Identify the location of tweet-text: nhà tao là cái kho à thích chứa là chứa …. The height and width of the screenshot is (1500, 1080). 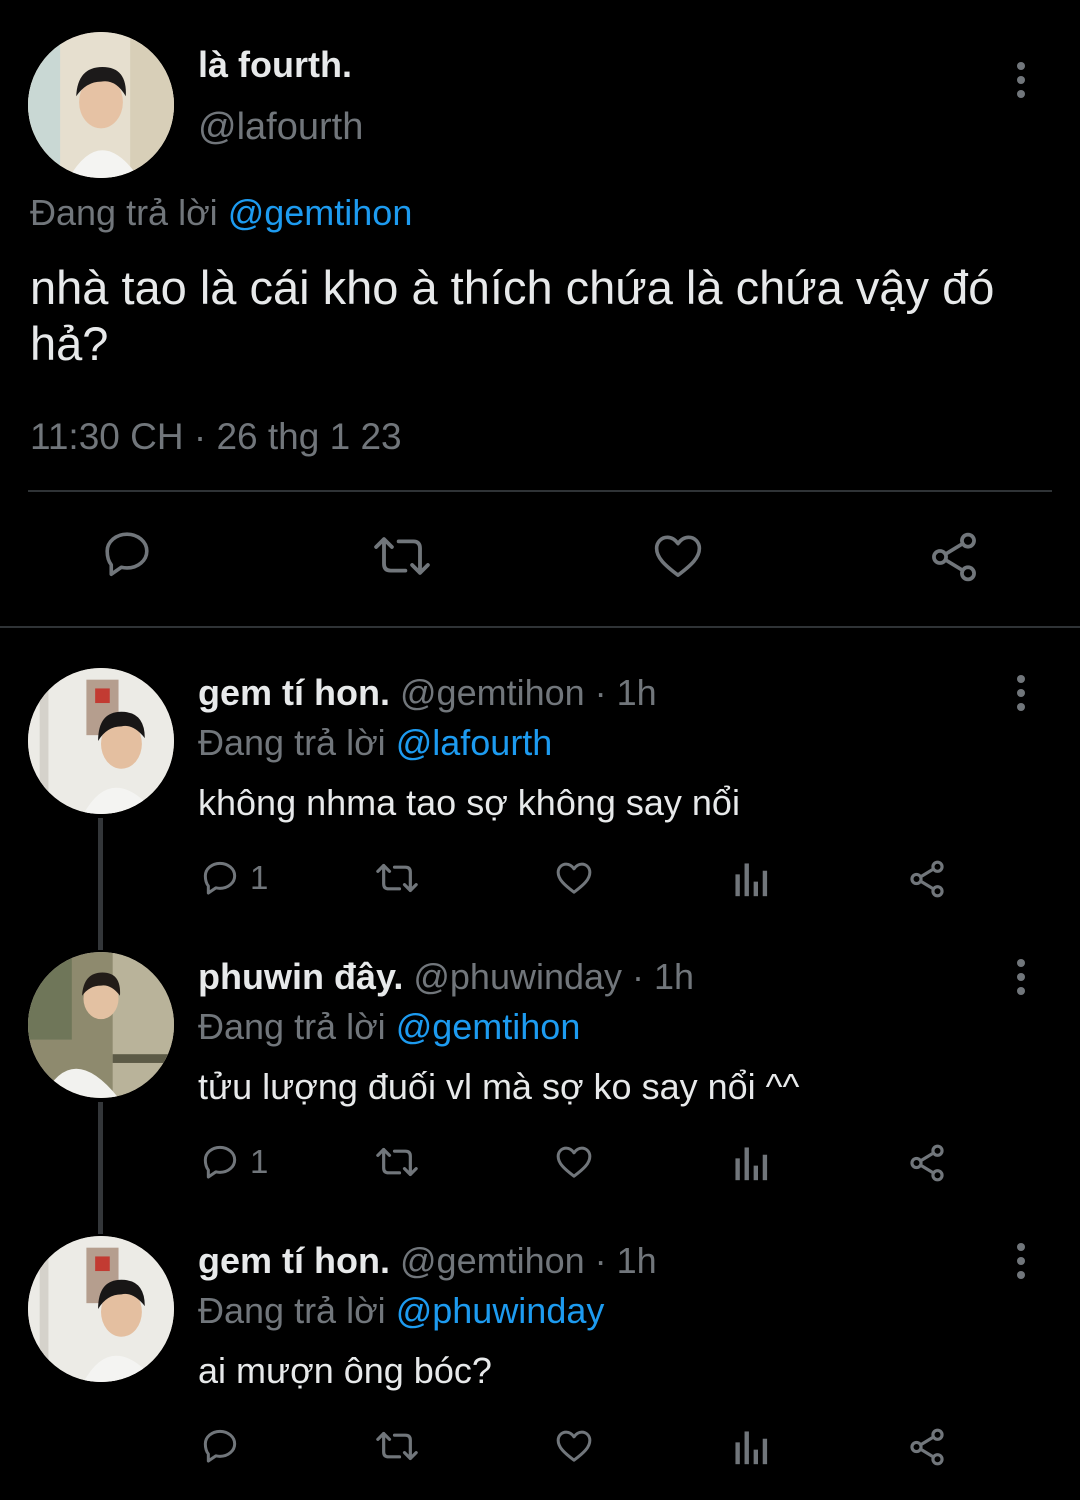
(512, 315).